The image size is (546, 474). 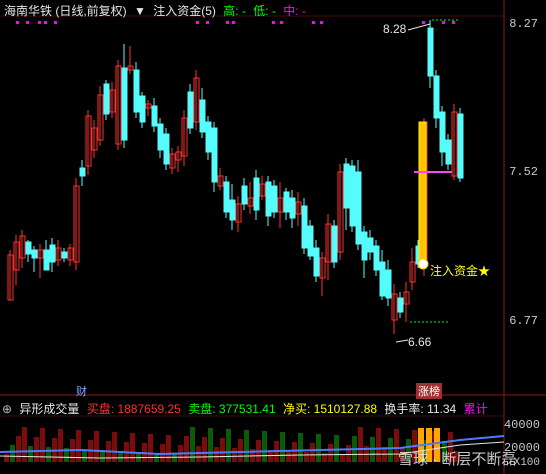 I want to click on high-pointer, so click(x=419, y=27).